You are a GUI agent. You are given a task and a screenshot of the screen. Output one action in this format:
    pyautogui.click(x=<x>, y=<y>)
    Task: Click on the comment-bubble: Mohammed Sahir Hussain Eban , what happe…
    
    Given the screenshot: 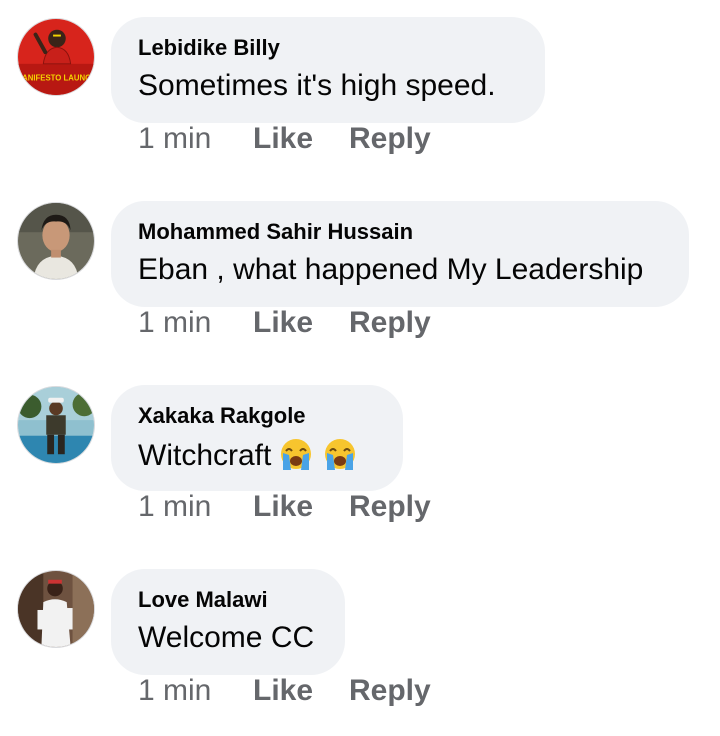 What is the action you would take?
    pyautogui.click(x=400, y=254)
    